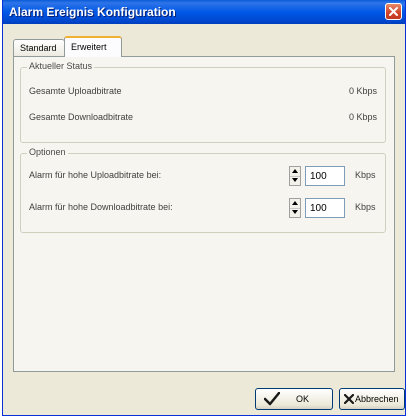 The image size is (409, 418). I want to click on cancel-button-label: Abbrechen, so click(377, 399).